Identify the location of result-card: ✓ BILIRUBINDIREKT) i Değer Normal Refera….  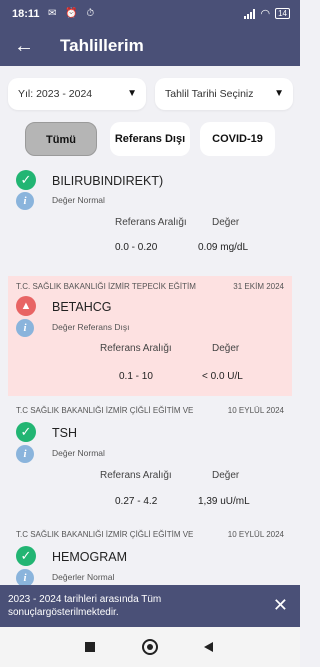
(150, 217).